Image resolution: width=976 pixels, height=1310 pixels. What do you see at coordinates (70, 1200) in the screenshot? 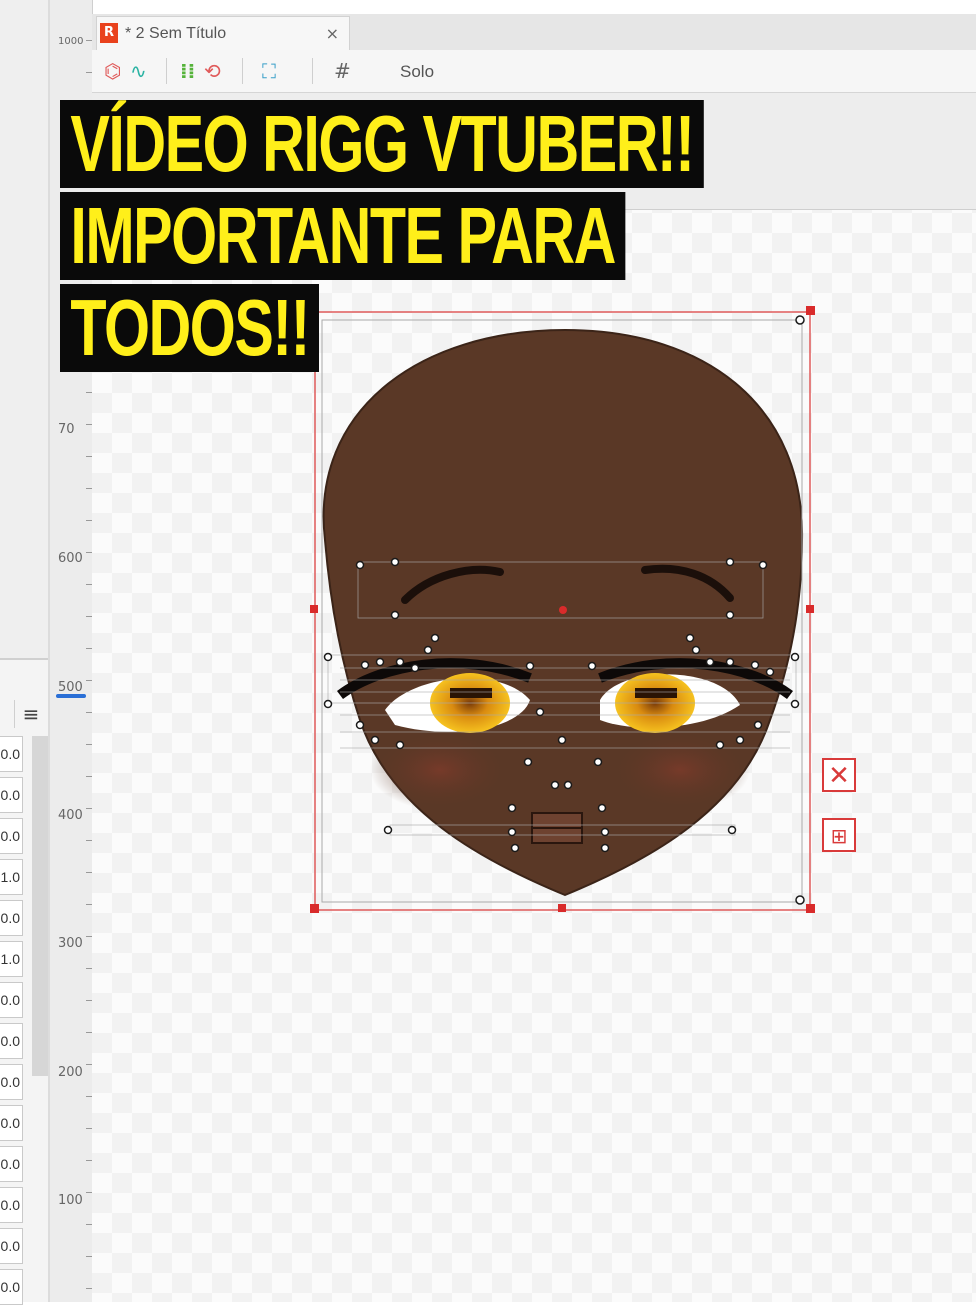
I see `ruler-label: 100` at bounding box center [70, 1200].